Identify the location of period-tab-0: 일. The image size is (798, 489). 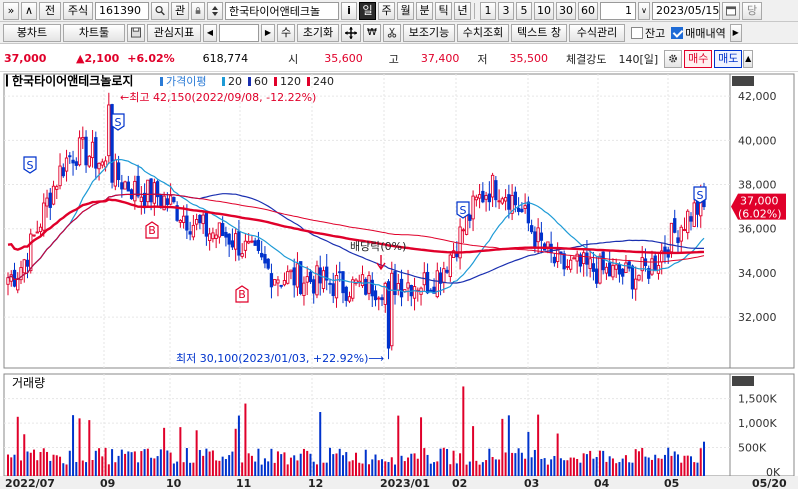
(367, 10).